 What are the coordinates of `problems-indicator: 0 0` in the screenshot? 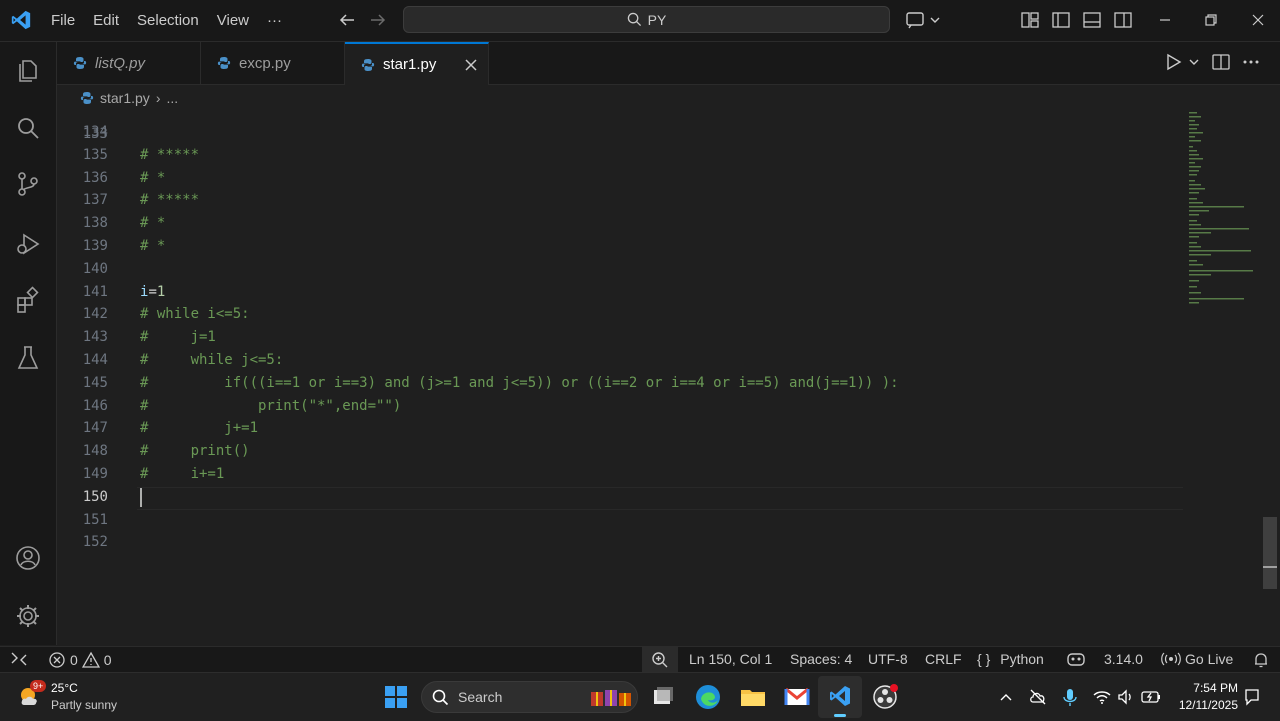 It's located at (80, 660).